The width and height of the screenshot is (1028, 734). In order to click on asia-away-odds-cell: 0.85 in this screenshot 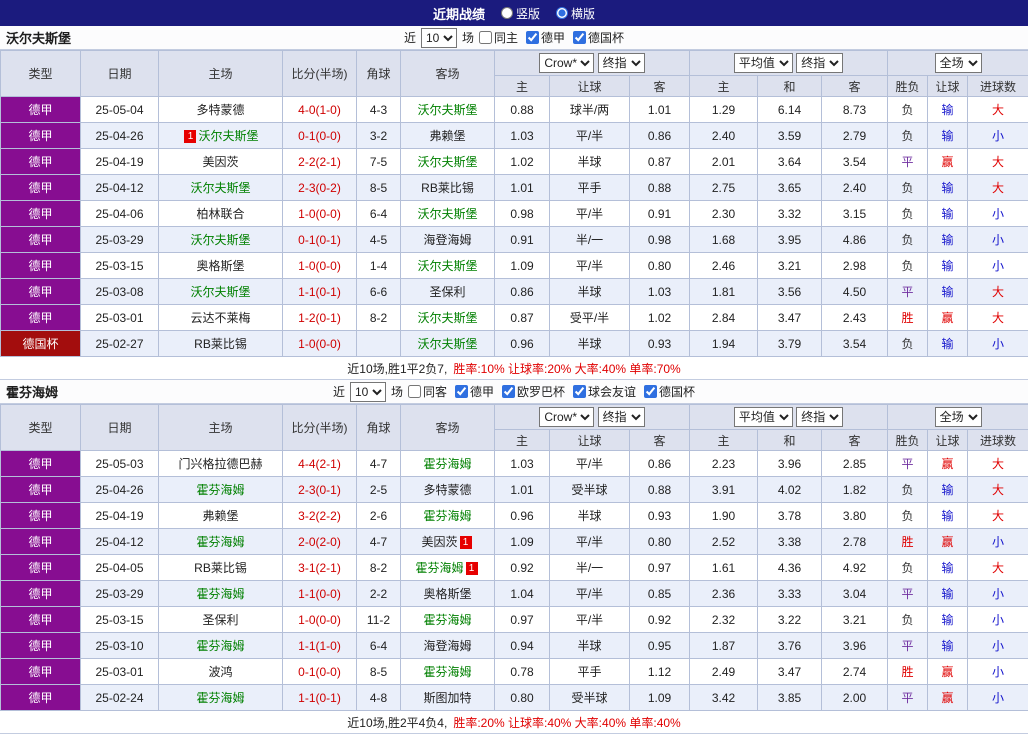, I will do `click(660, 594)`.